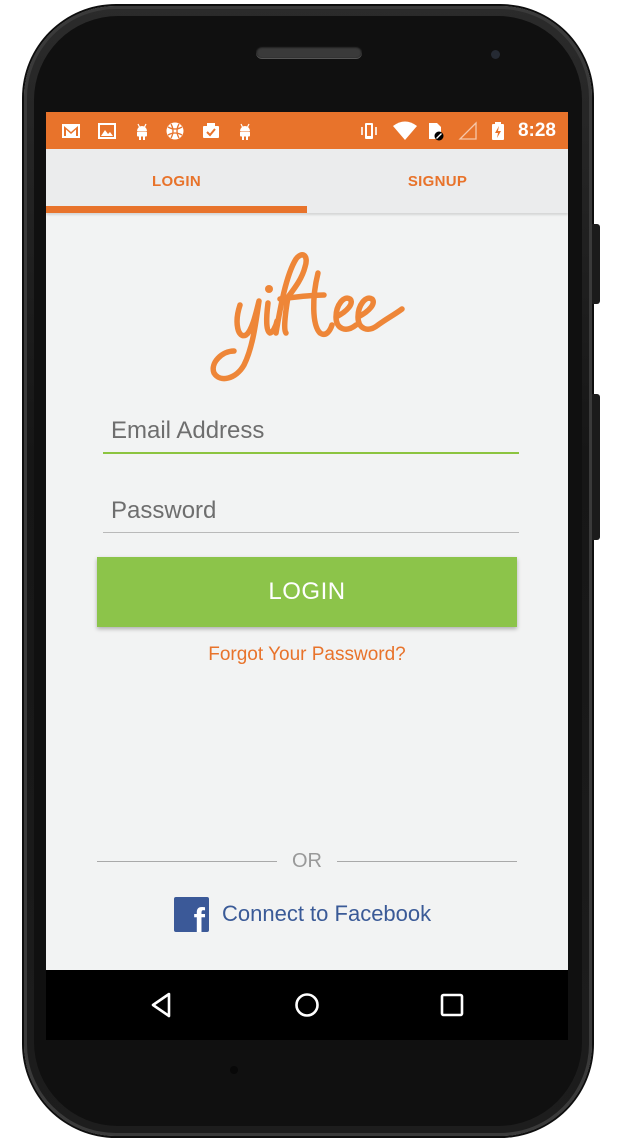 The height and width of the screenshot is (1146, 622). What do you see at coordinates (175, 131) in the screenshot?
I see `basketball-icon` at bounding box center [175, 131].